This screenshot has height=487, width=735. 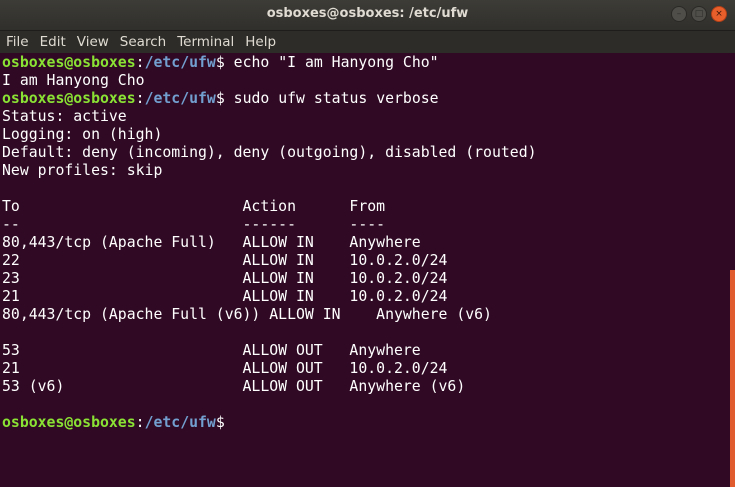 I want to click on window-title: osboxes@osboxes: /etc/ufw, so click(x=367, y=13).